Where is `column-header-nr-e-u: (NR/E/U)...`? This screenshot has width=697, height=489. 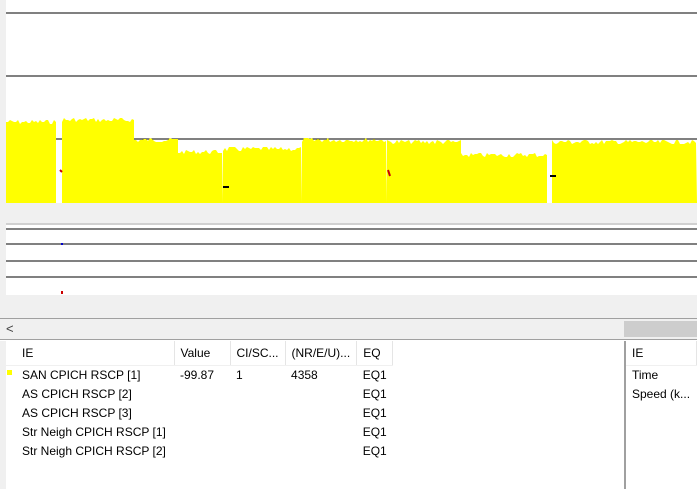 column-header-nr-e-u: (NR/E/U)... is located at coordinates (321, 353).